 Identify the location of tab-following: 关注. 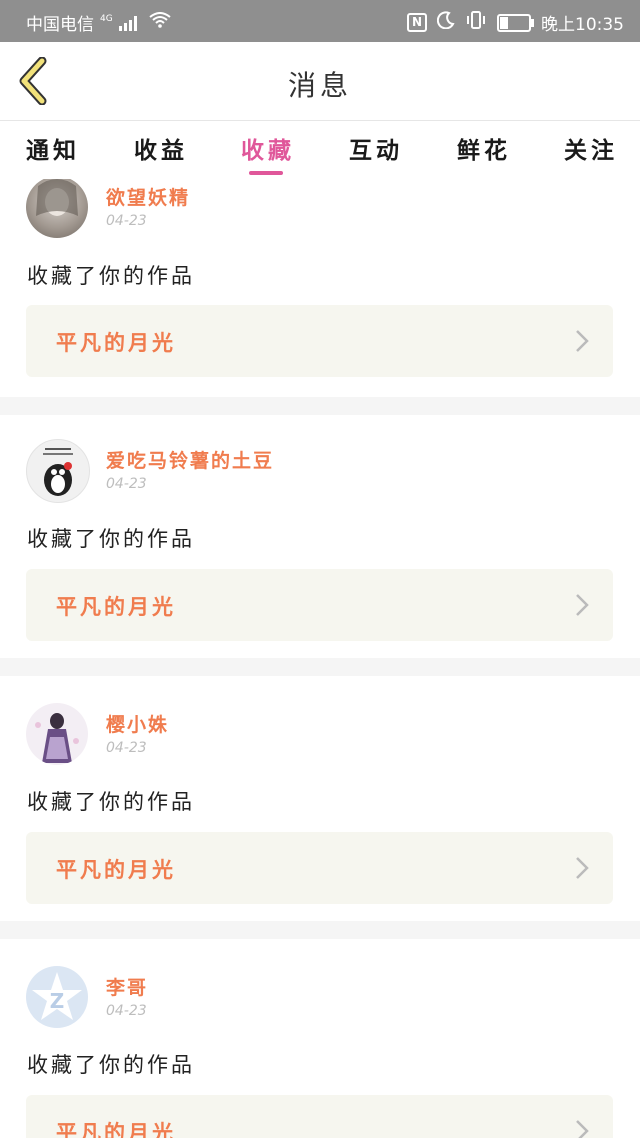
(591, 148).